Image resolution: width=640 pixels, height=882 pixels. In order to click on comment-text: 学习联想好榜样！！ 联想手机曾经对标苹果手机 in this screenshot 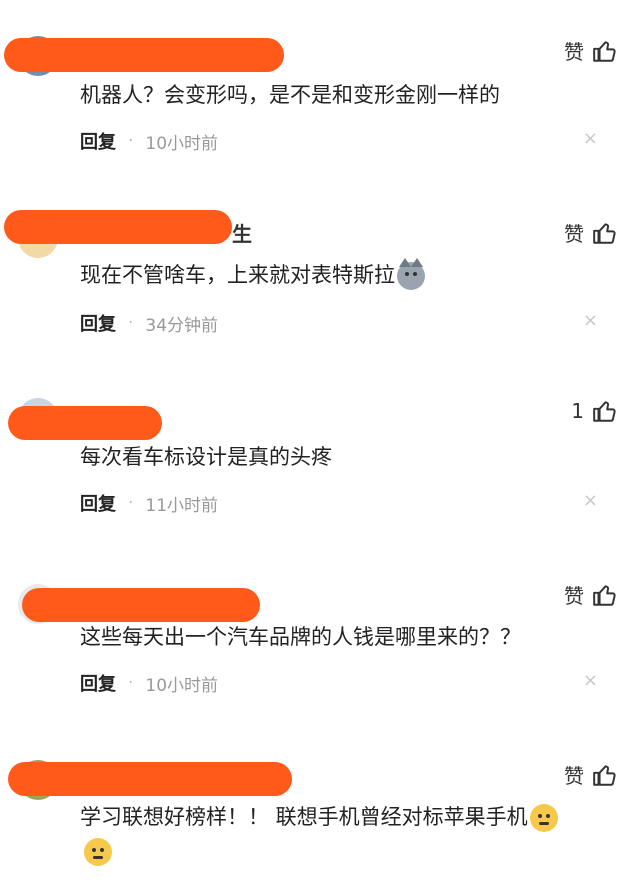, I will do `click(340, 817)`.